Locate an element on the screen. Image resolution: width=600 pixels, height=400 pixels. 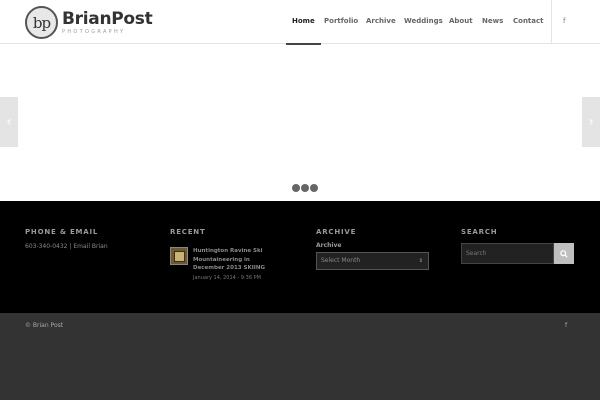
nav-item-contact: Contact is located at coordinates (528, 22).